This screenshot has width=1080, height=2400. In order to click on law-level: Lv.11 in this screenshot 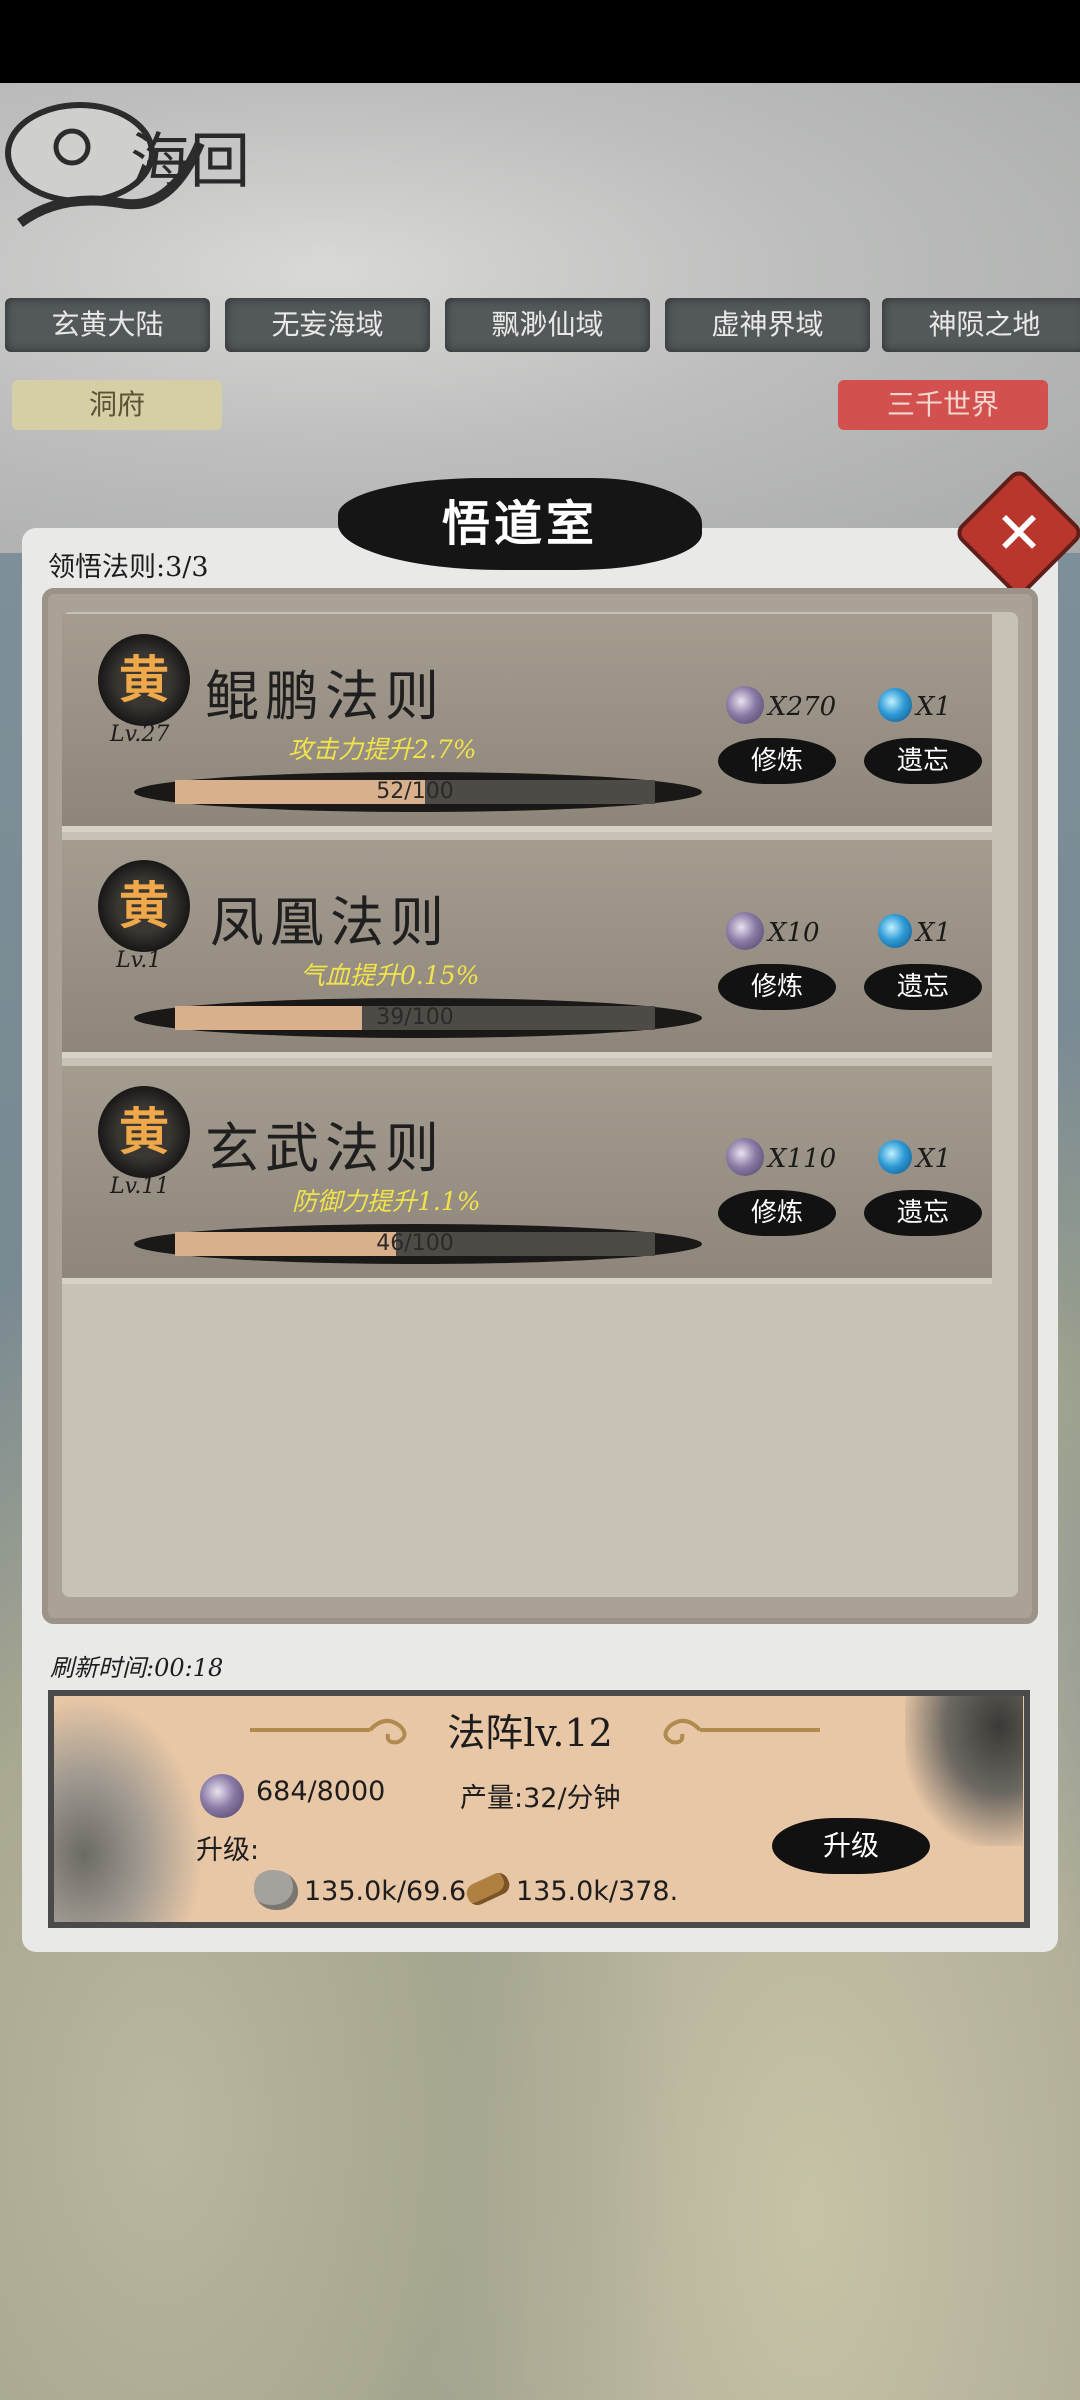, I will do `click(140, 1186)`.